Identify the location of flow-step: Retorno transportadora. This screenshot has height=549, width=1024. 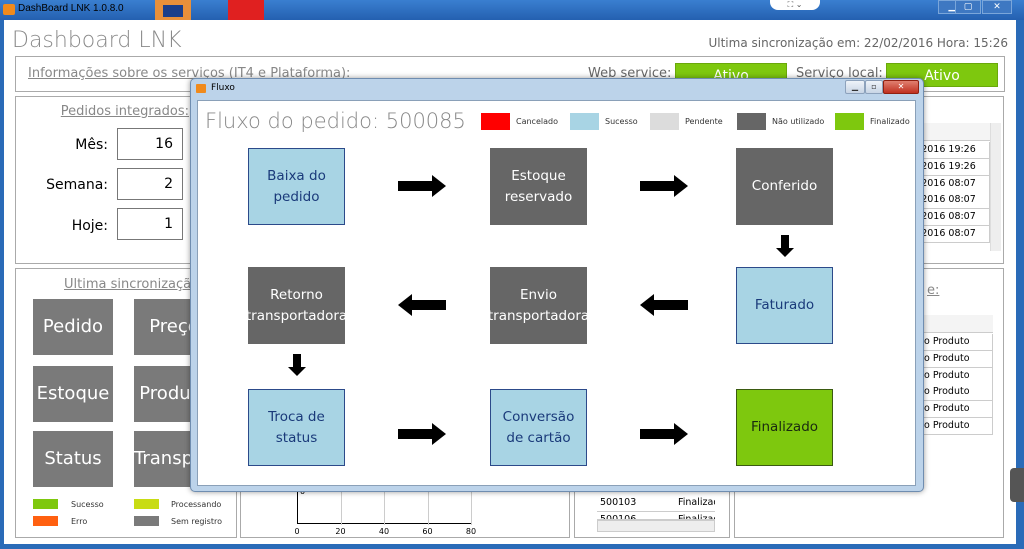
(296, 305).